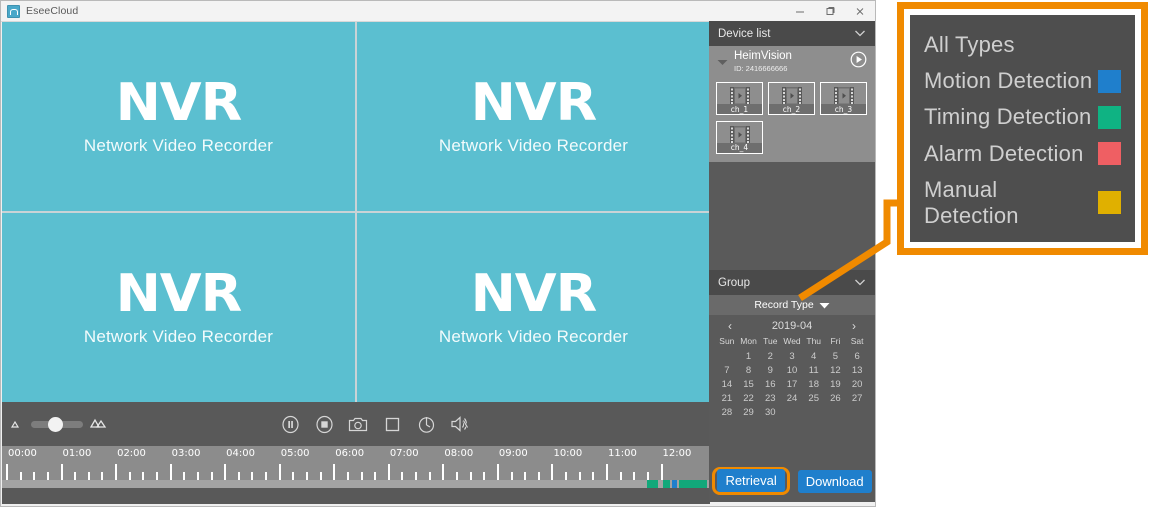 Image resolution: width=1152 pixels, height=512 pixels. What do you see at coordinates (792, 282) in the screenshot?
I see `group-header: Group` at bounding box center [792, 282].